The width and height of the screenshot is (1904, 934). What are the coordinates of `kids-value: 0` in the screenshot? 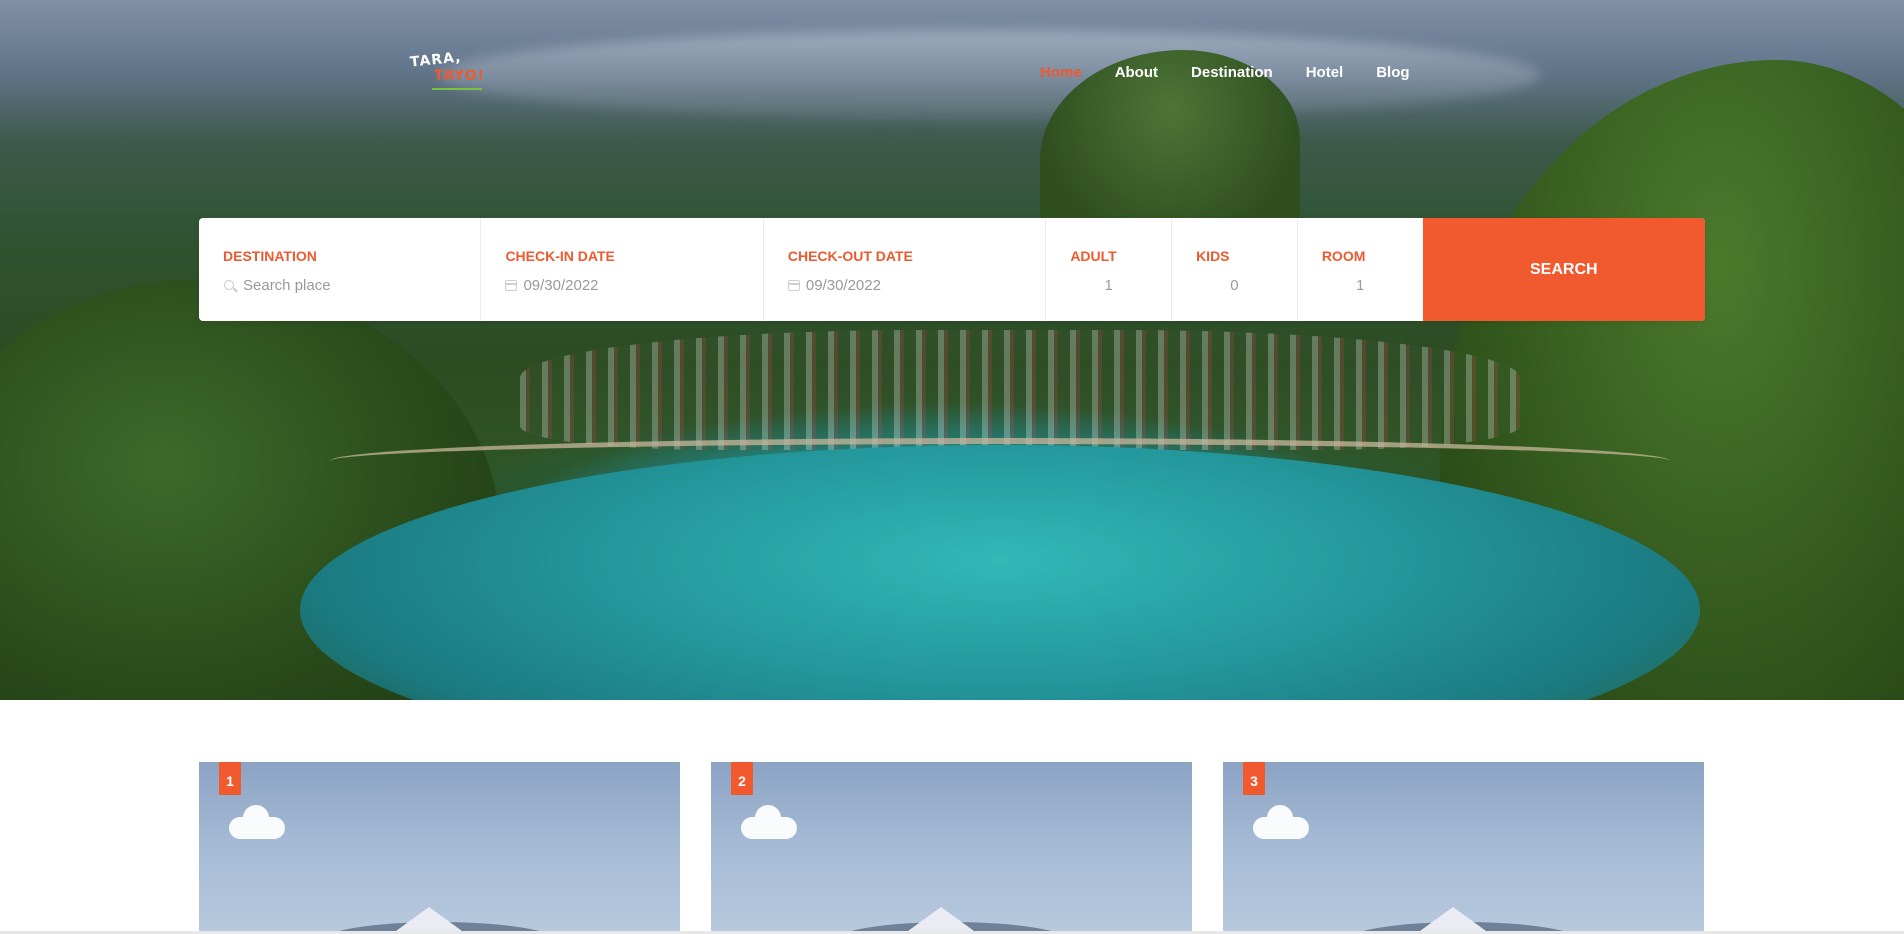 It's located at (1234, 285).